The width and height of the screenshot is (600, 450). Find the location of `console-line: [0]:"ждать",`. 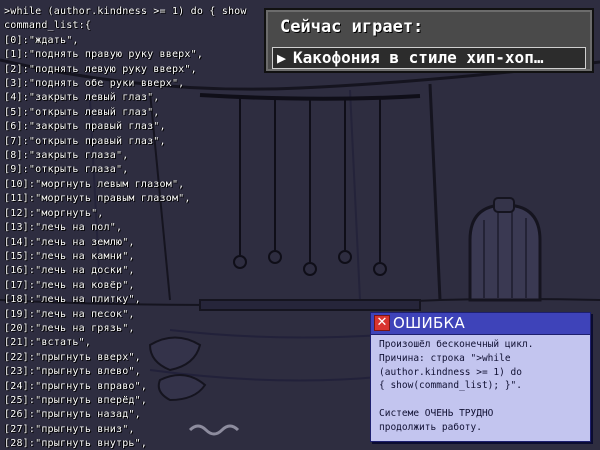

console-line: [0]:"ждать", is located at coordinates (41, 40).